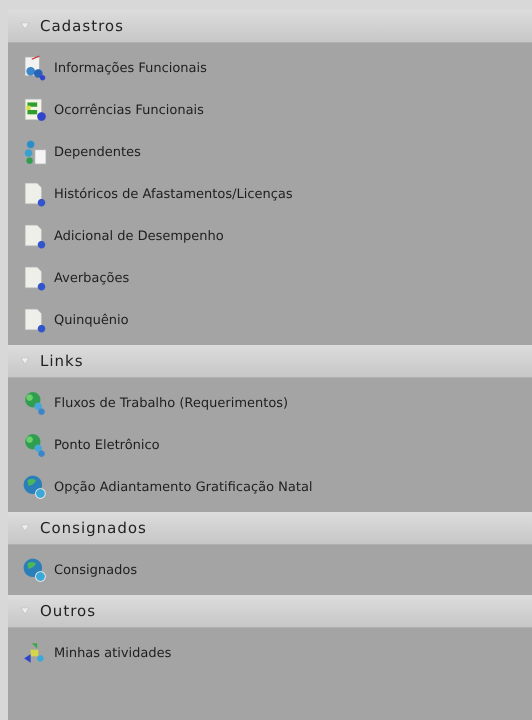 This screenshot has height=720, width=532. What do you see at coordinates (139, 236) in the screenshot?
I see `menu-item: Adicional de Desempenho` at bounding box center [139, 236].